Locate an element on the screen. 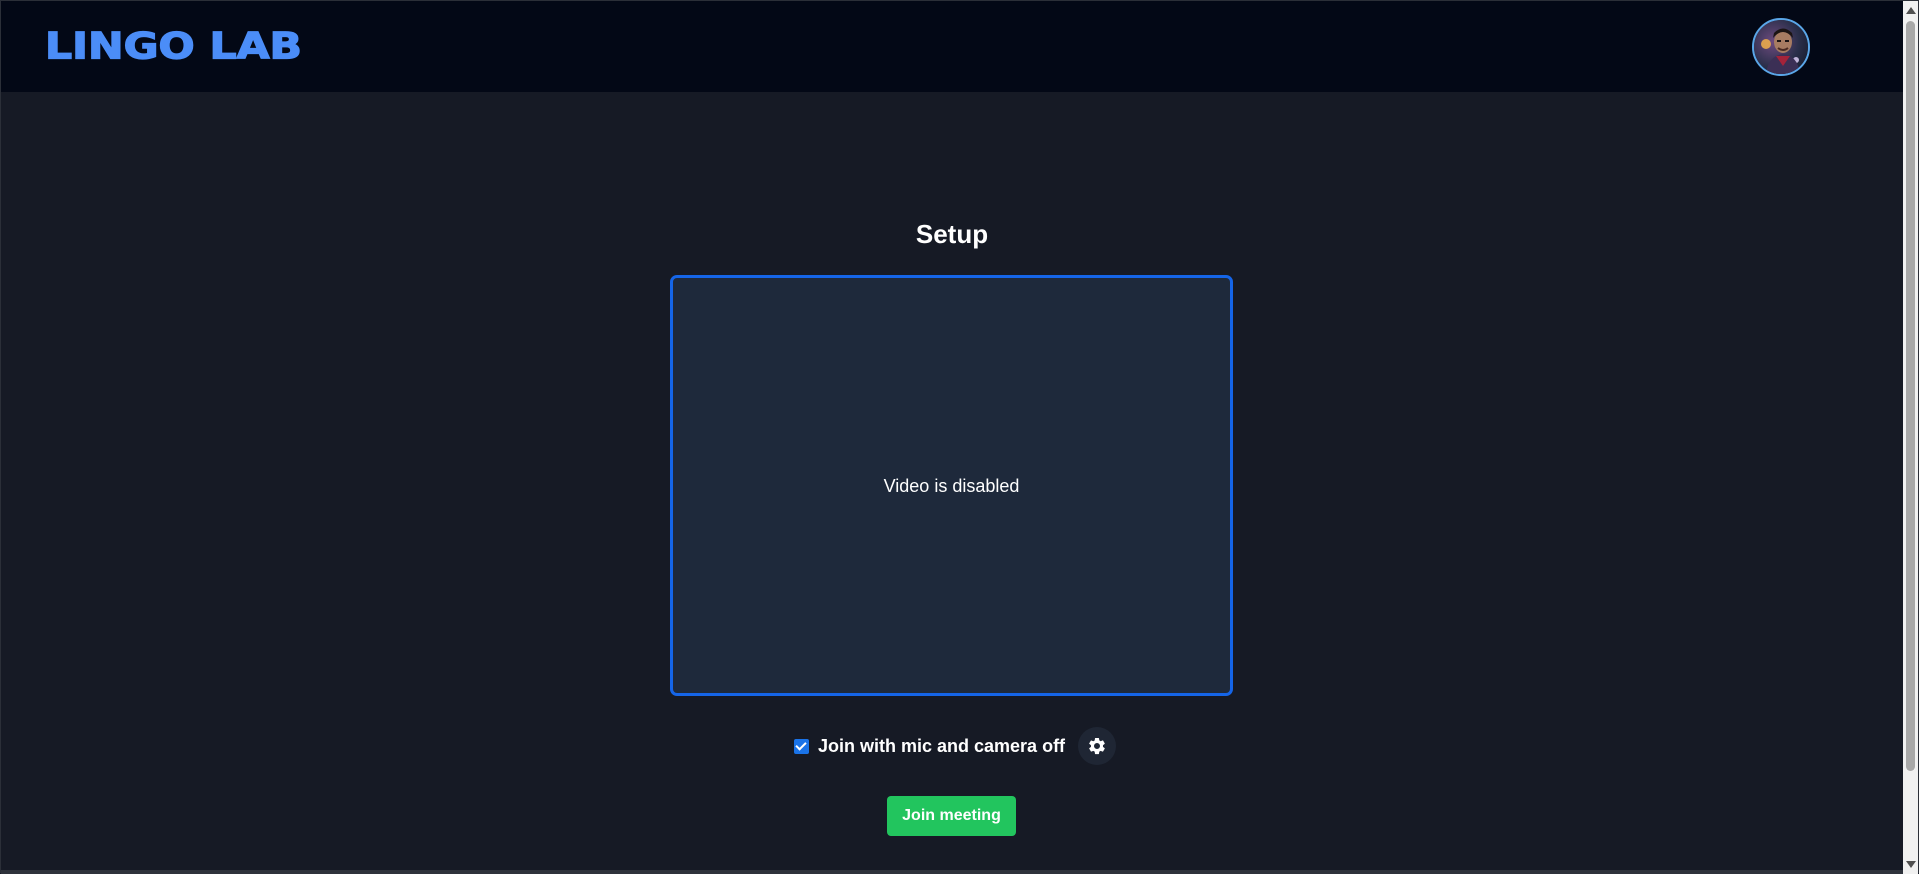  avatar-image is located at coordinates (1781, 47).